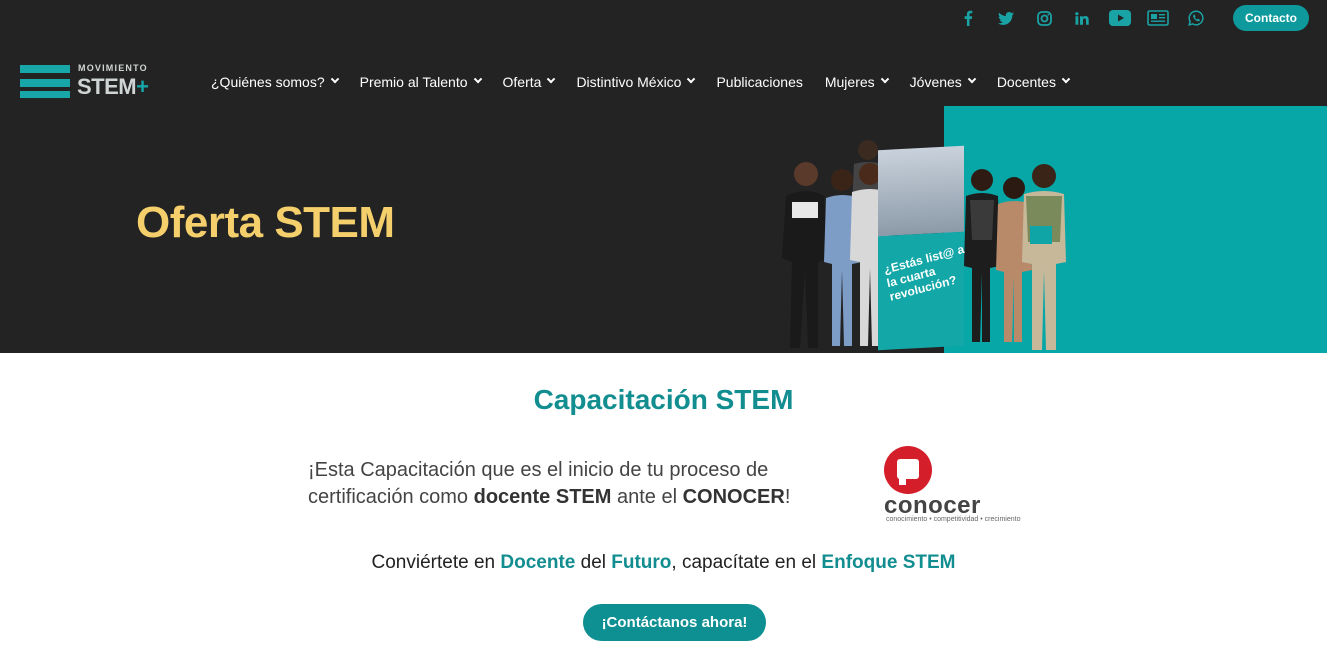  I want to click on contact-button: Contacto, so click(1271, 18).